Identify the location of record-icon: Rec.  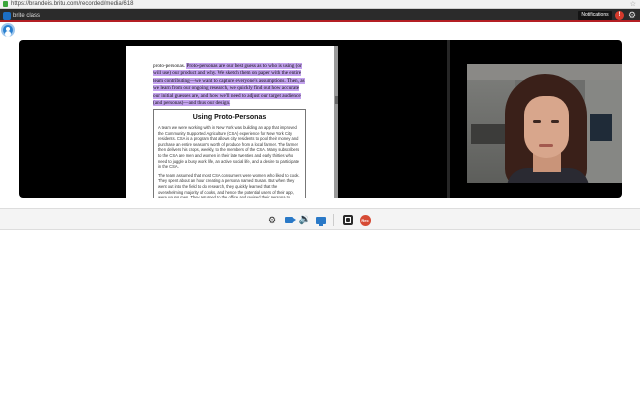
(365, 220).